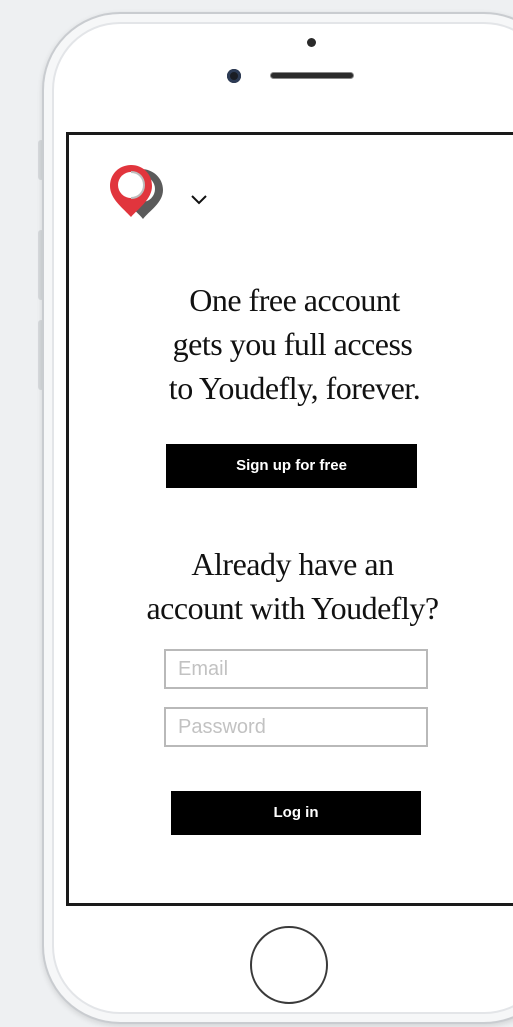 Image resolution: width=513 pixels, height=1027 pixels. What do you see at coordinates (311, 42) in the screenshot?
I see `proximity-sensor` at bounding box center [311, 42].